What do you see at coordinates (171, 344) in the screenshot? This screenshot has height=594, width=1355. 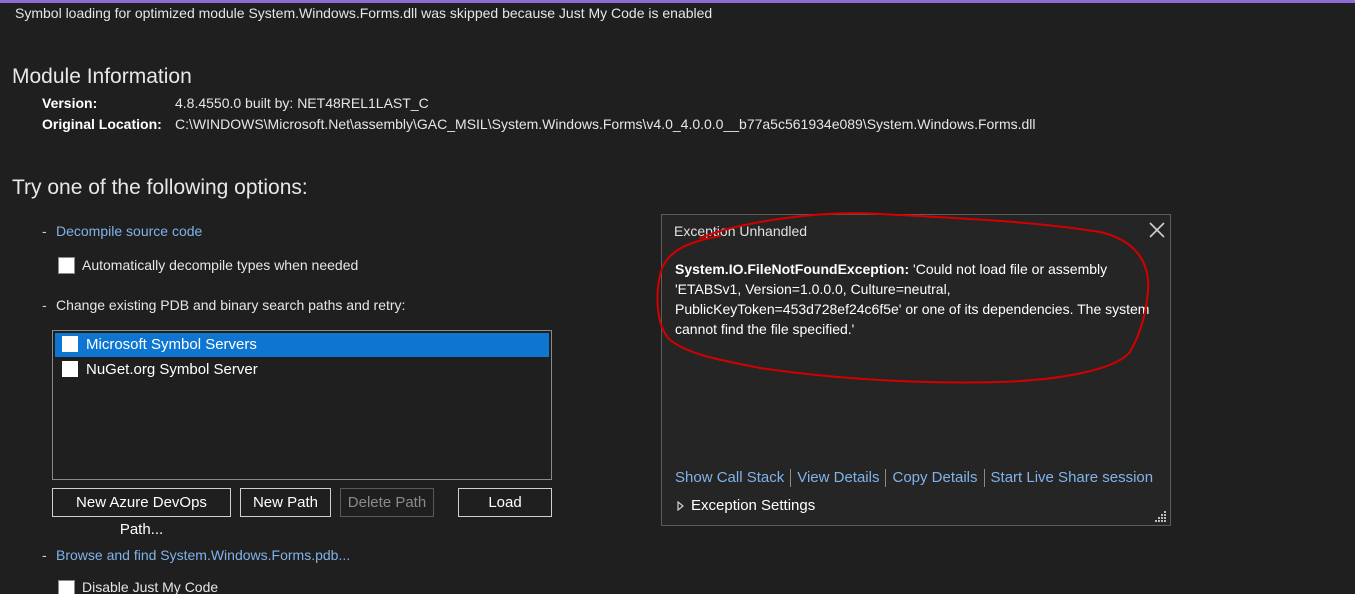 I see `list-item-label: Microsoft Symbol Servers` at bounding box center [171, 344].